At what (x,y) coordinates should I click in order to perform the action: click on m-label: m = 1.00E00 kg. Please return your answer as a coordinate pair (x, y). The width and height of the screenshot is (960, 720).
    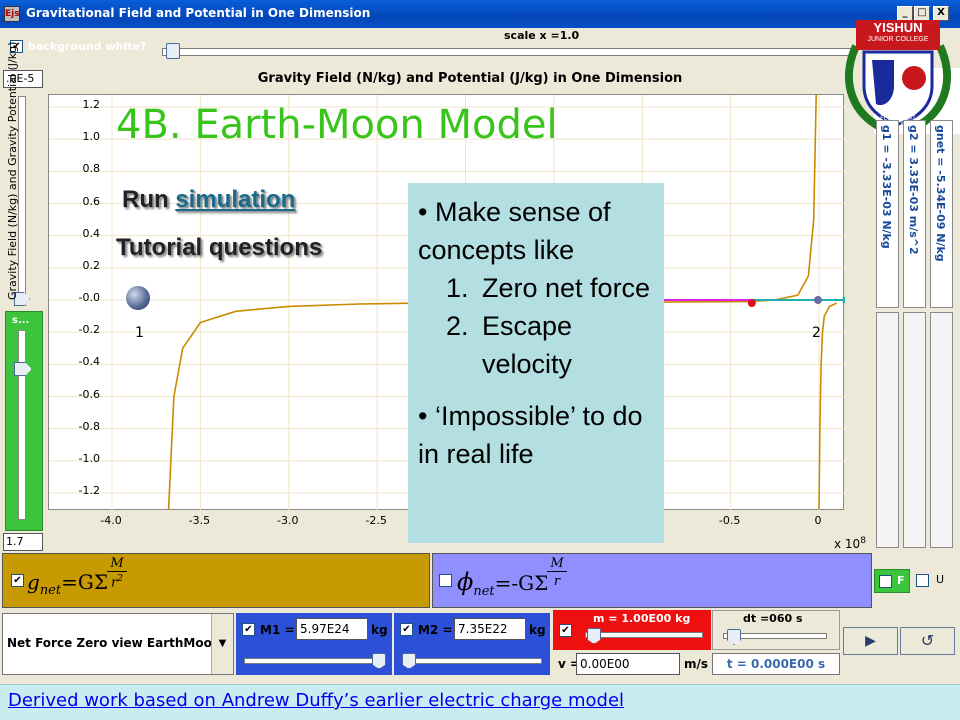
    Looking at the image, I should click on (642, 618).